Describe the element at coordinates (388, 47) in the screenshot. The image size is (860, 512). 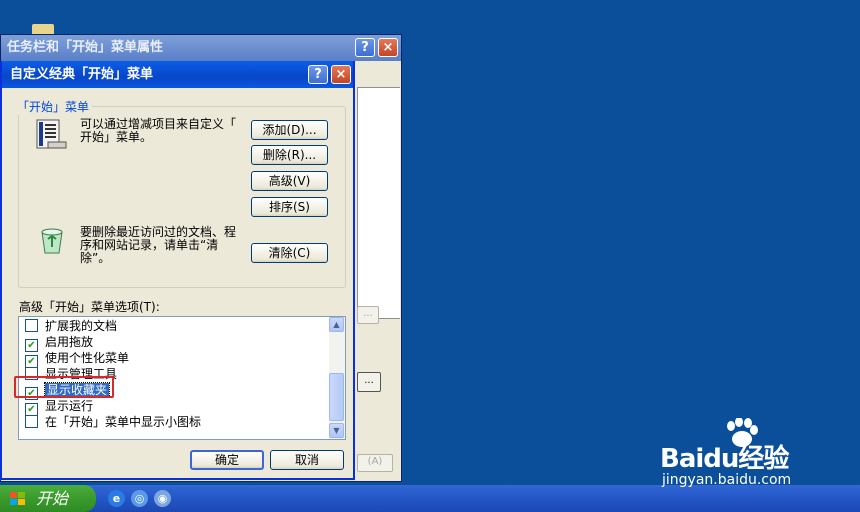
I see `back-close-button: ×` at that location.